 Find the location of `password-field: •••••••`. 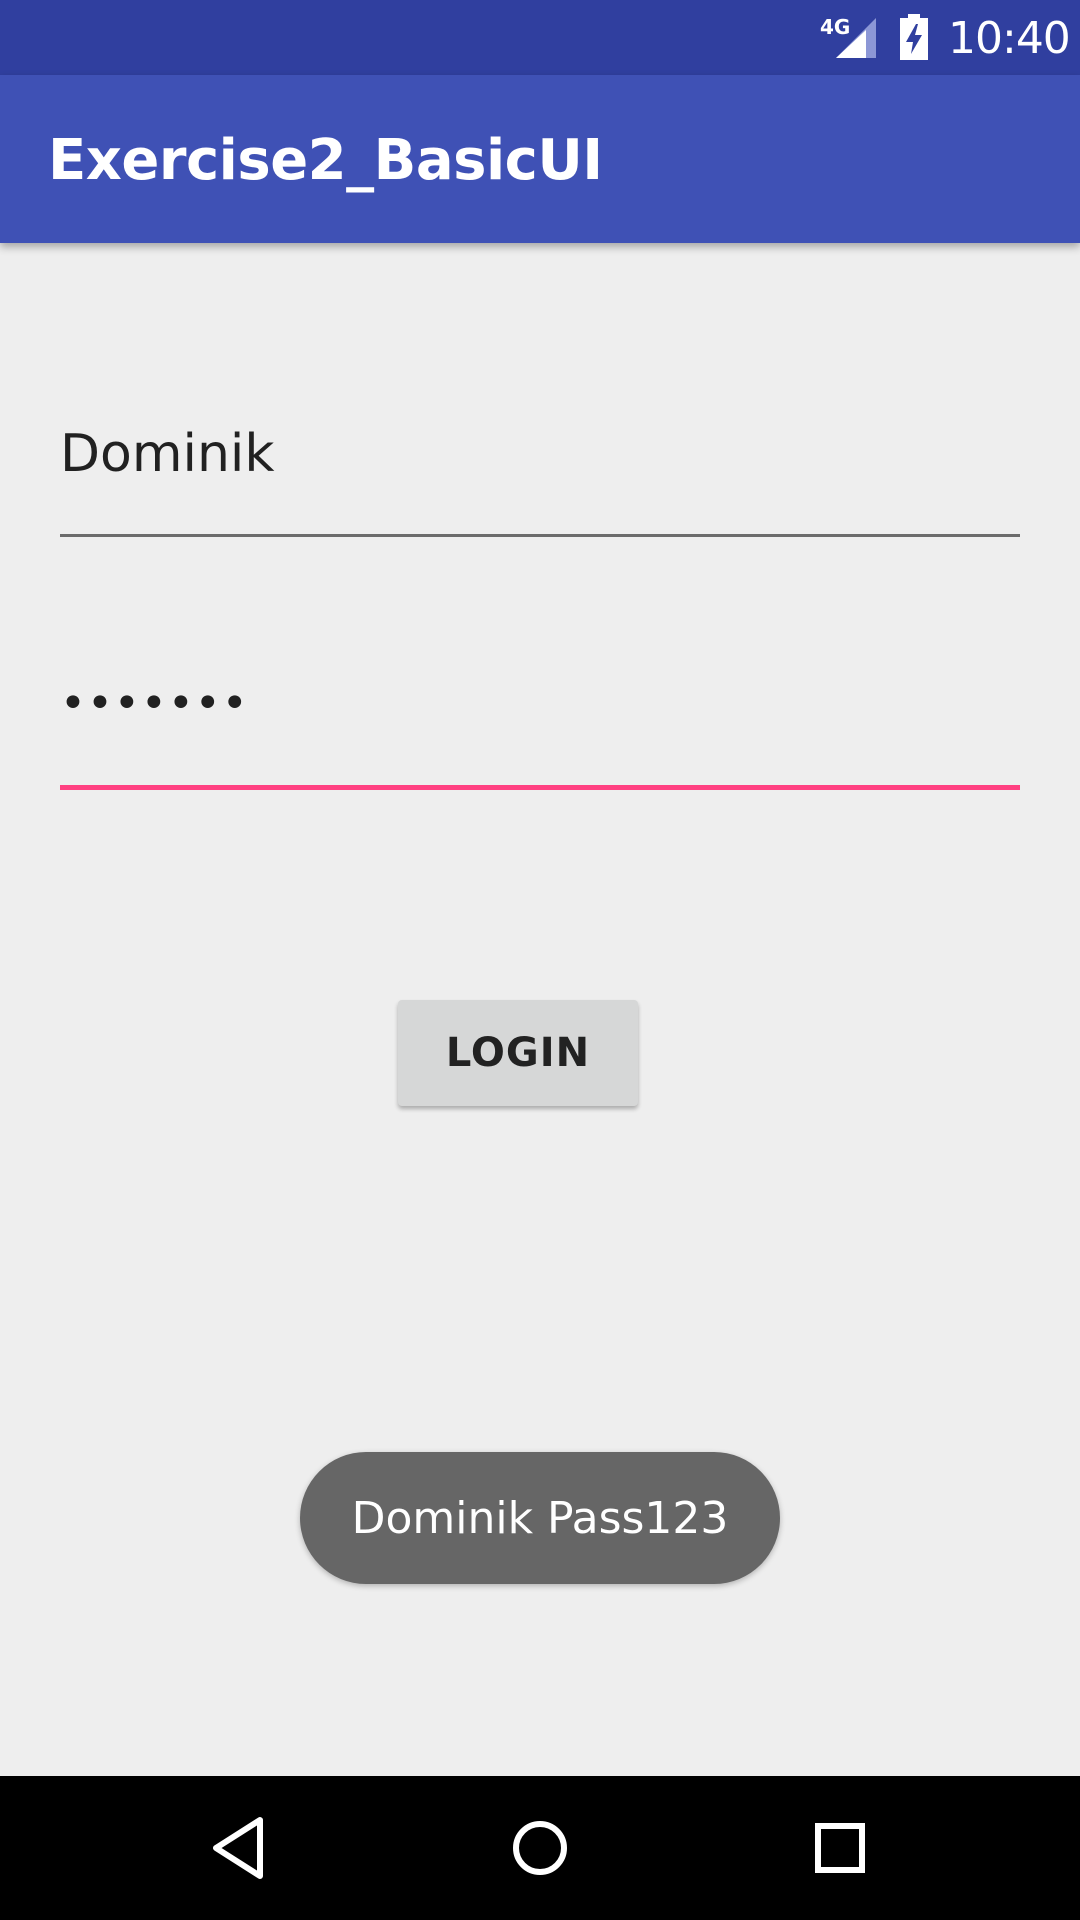

password-field: ••••••• is located at coordinates (540, 725).